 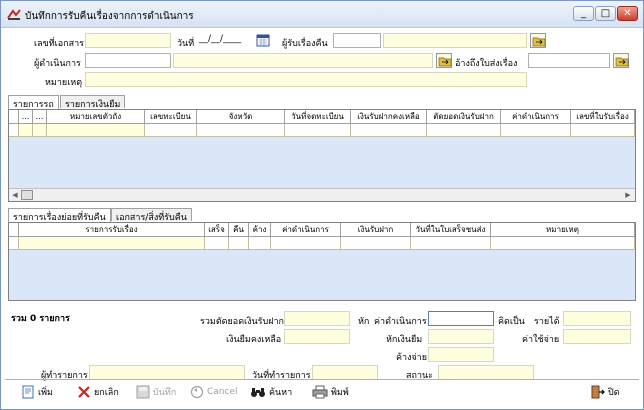 I want to click on tab-vehicles: รายการรถ, so click(x=33, y=102).